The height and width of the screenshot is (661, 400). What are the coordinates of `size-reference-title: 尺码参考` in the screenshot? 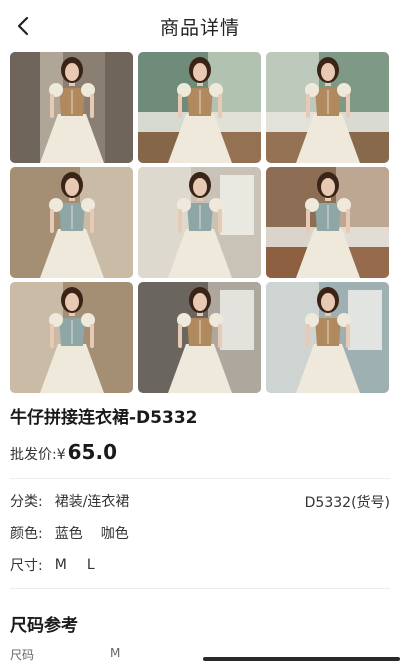 It's located at (44, 626).